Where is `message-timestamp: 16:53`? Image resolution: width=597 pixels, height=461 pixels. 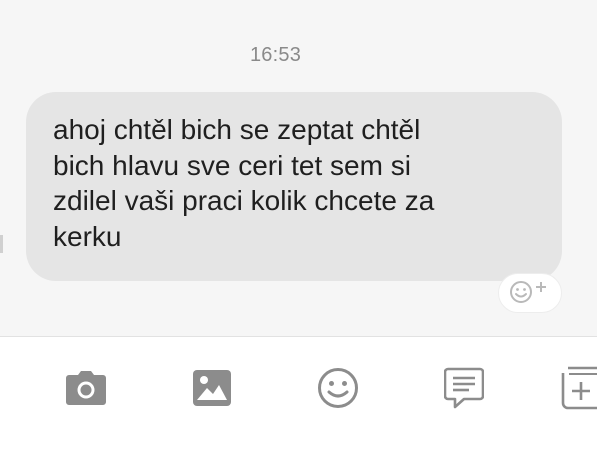 message-timestamp: 16:53 is located at coordinates (275, 55).